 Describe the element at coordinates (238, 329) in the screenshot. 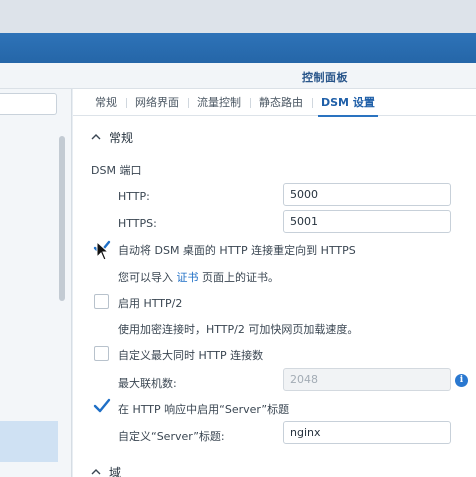

I see `http2-hint: 使用加密连接时，HTTP/2 可加快网页加载速度。` at that location.